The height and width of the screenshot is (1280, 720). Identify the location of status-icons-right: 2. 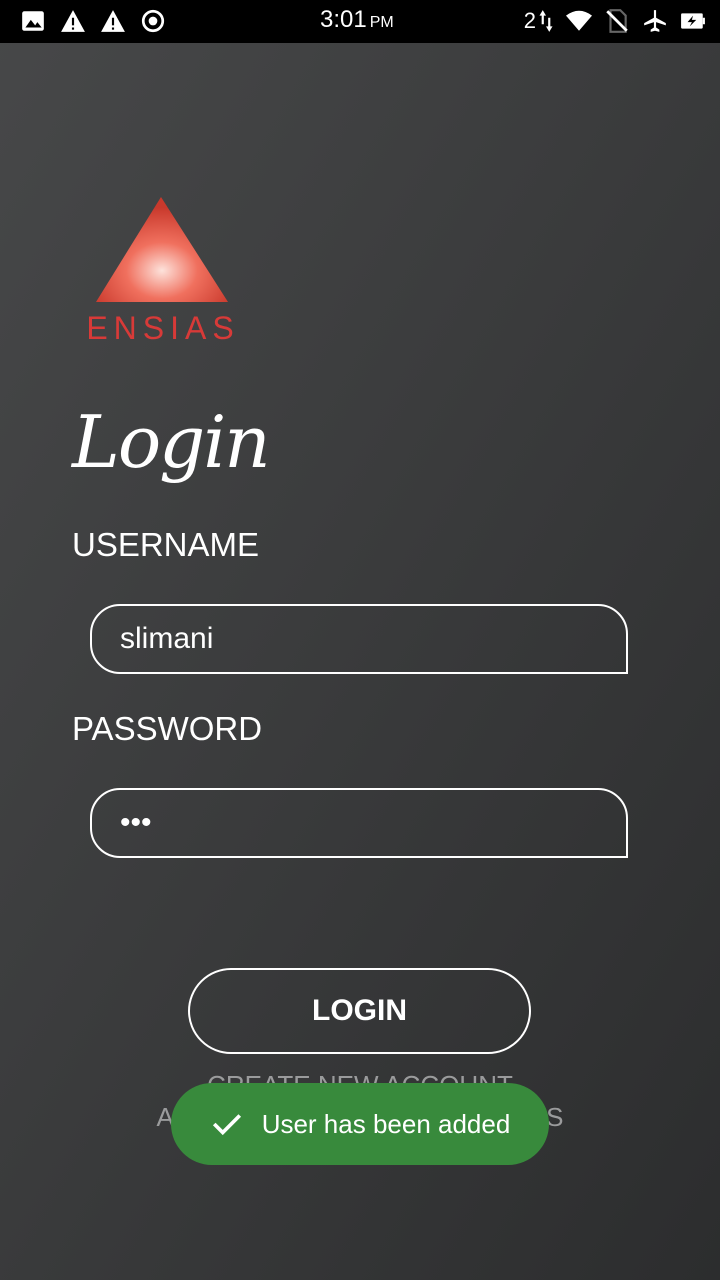
(615, 21).